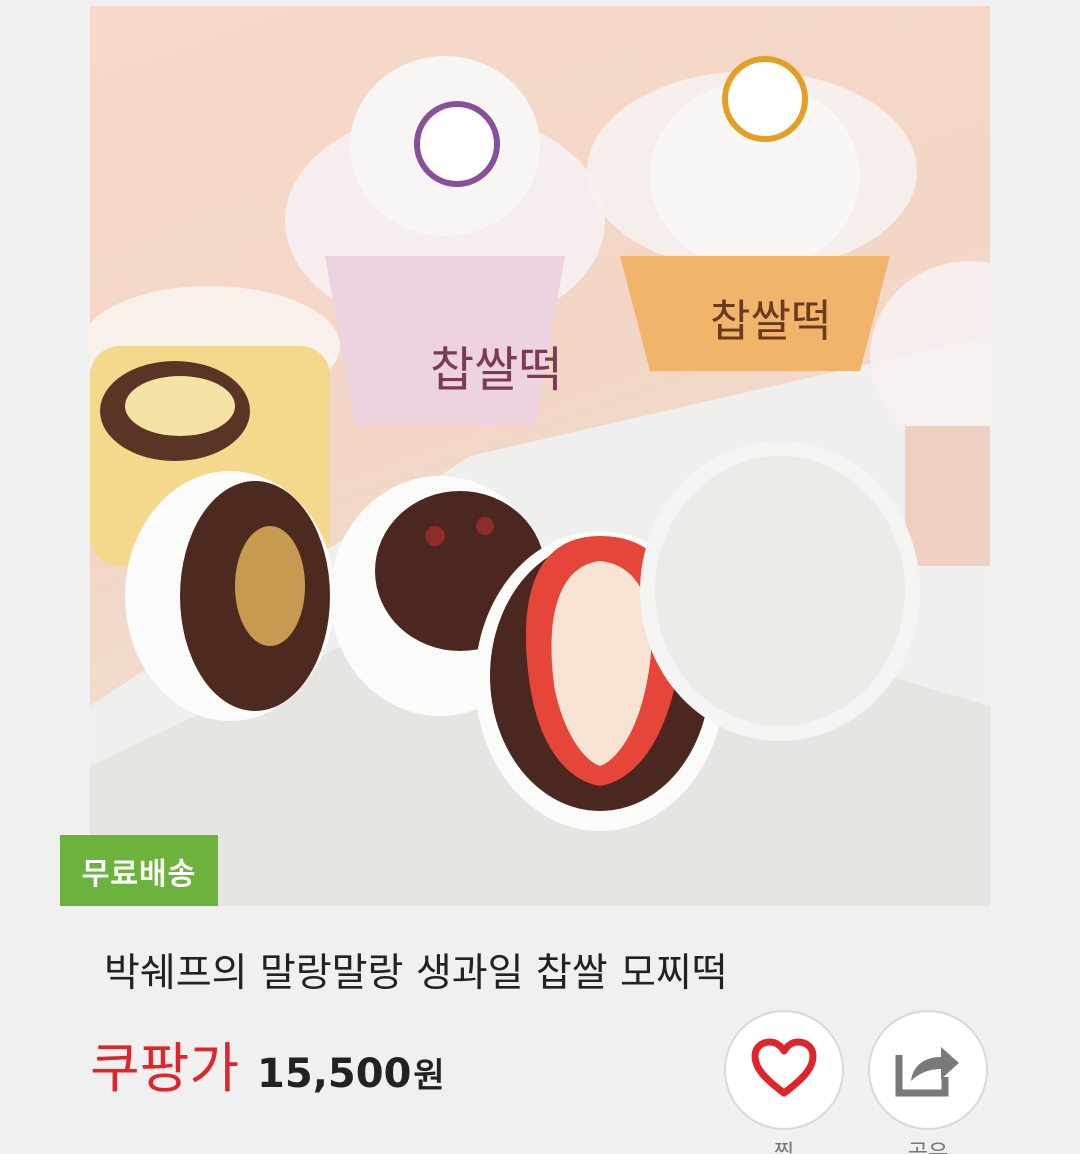  I want to click on heart-icon, so click(784, 1070).